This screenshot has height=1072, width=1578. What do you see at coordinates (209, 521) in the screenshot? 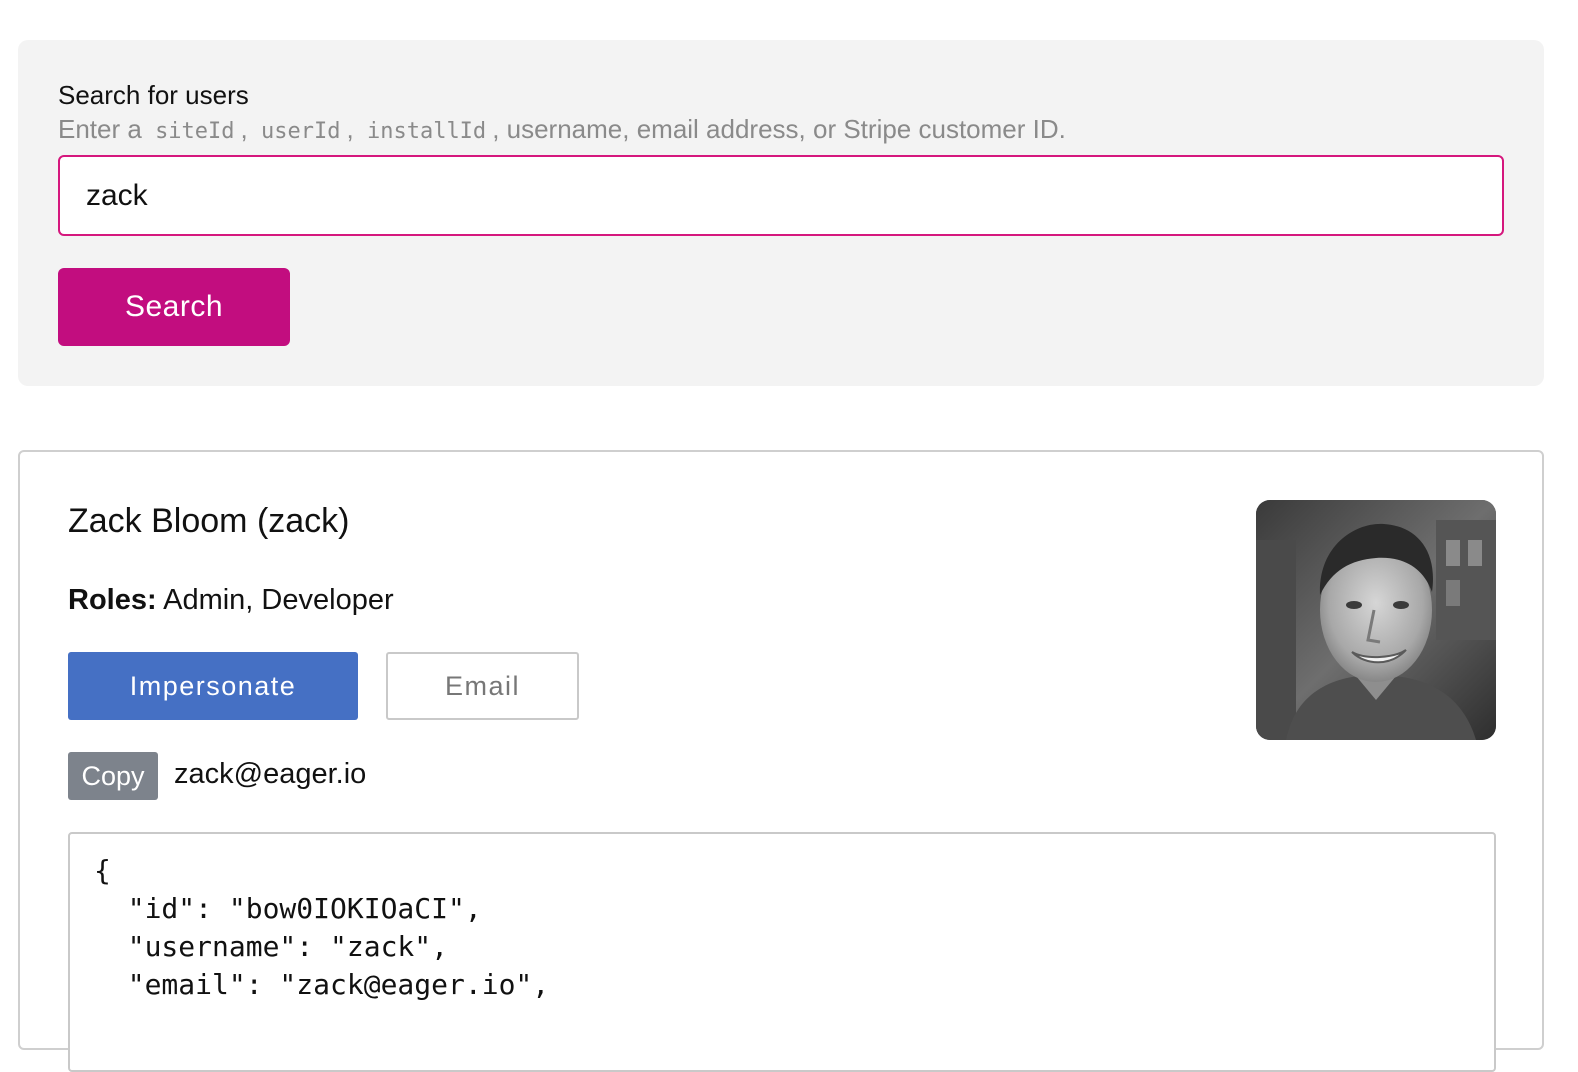
I see `user-display-name: Zack Bloom (zack)` at bounding box center [209, 521].